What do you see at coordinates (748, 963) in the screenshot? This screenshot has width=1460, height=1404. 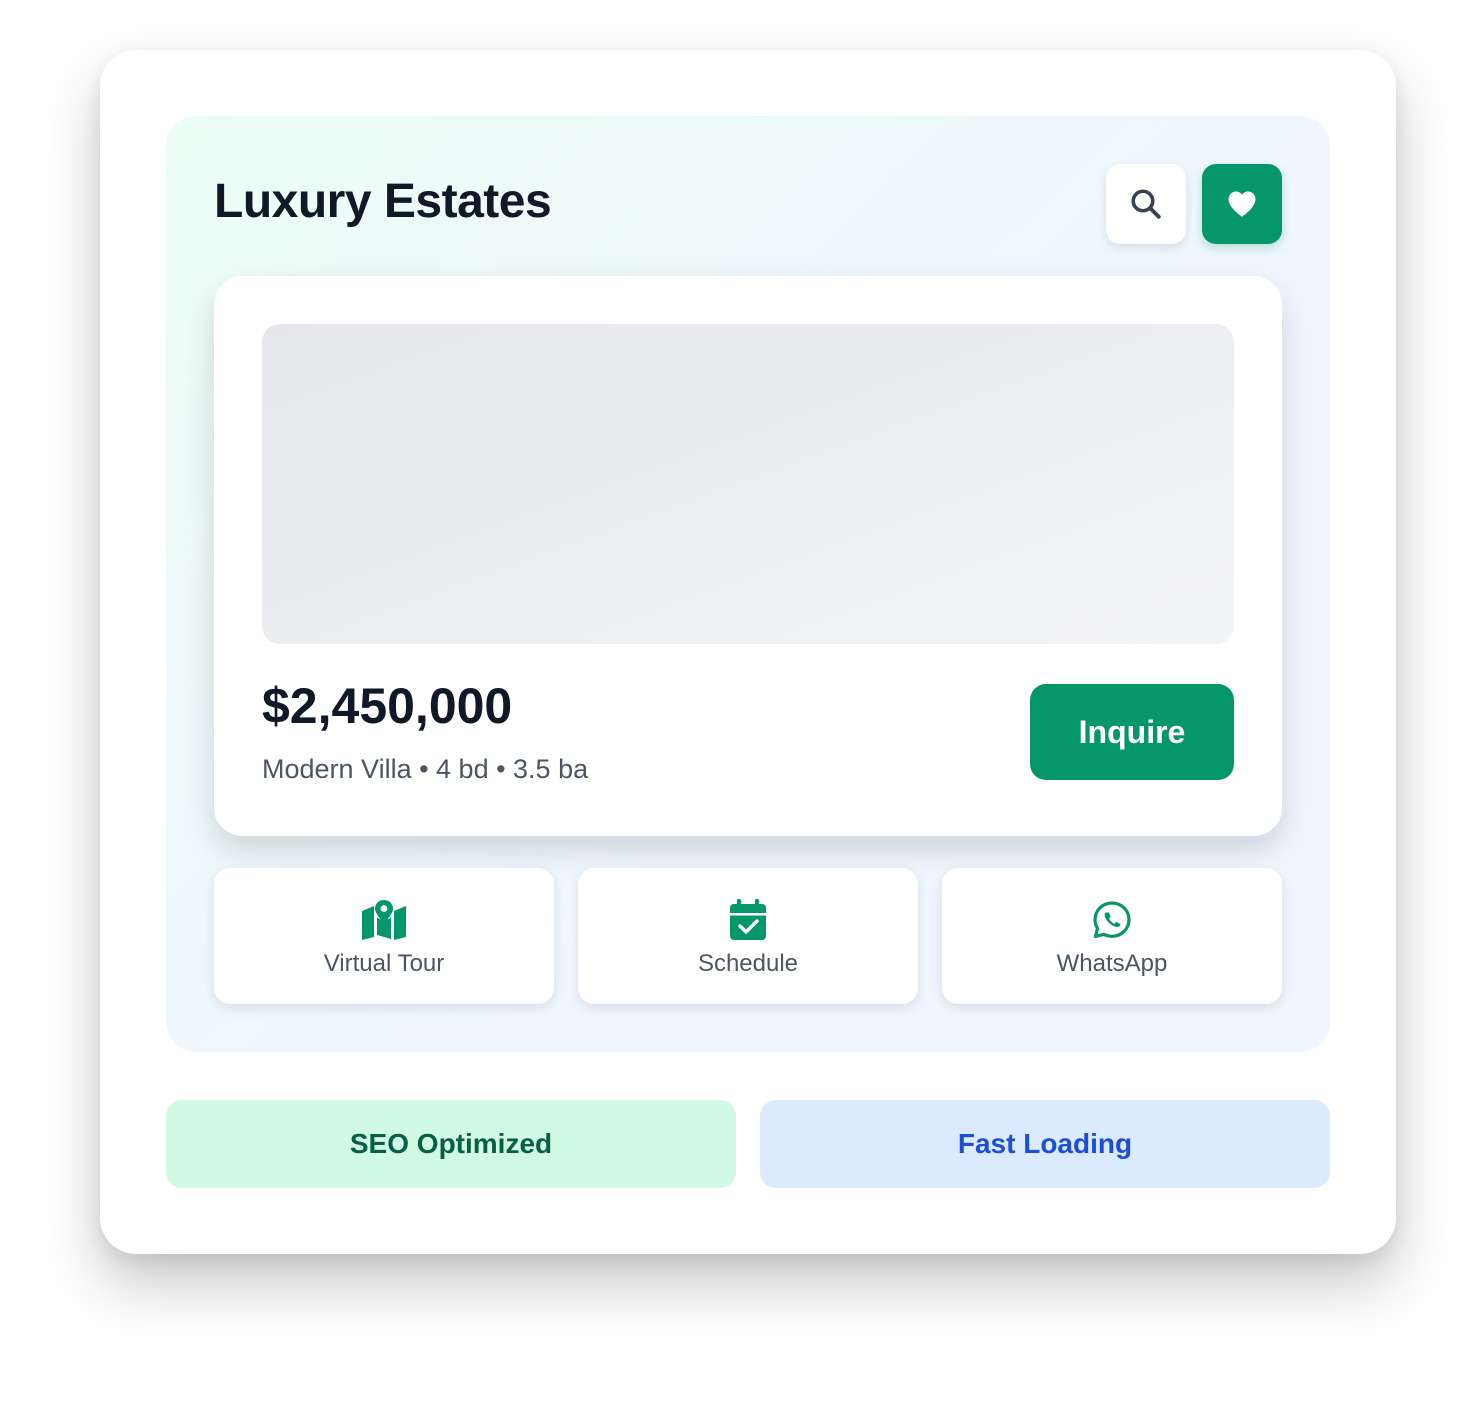 I see `schedule-label: Schedule` at bounding box center [748, 963].